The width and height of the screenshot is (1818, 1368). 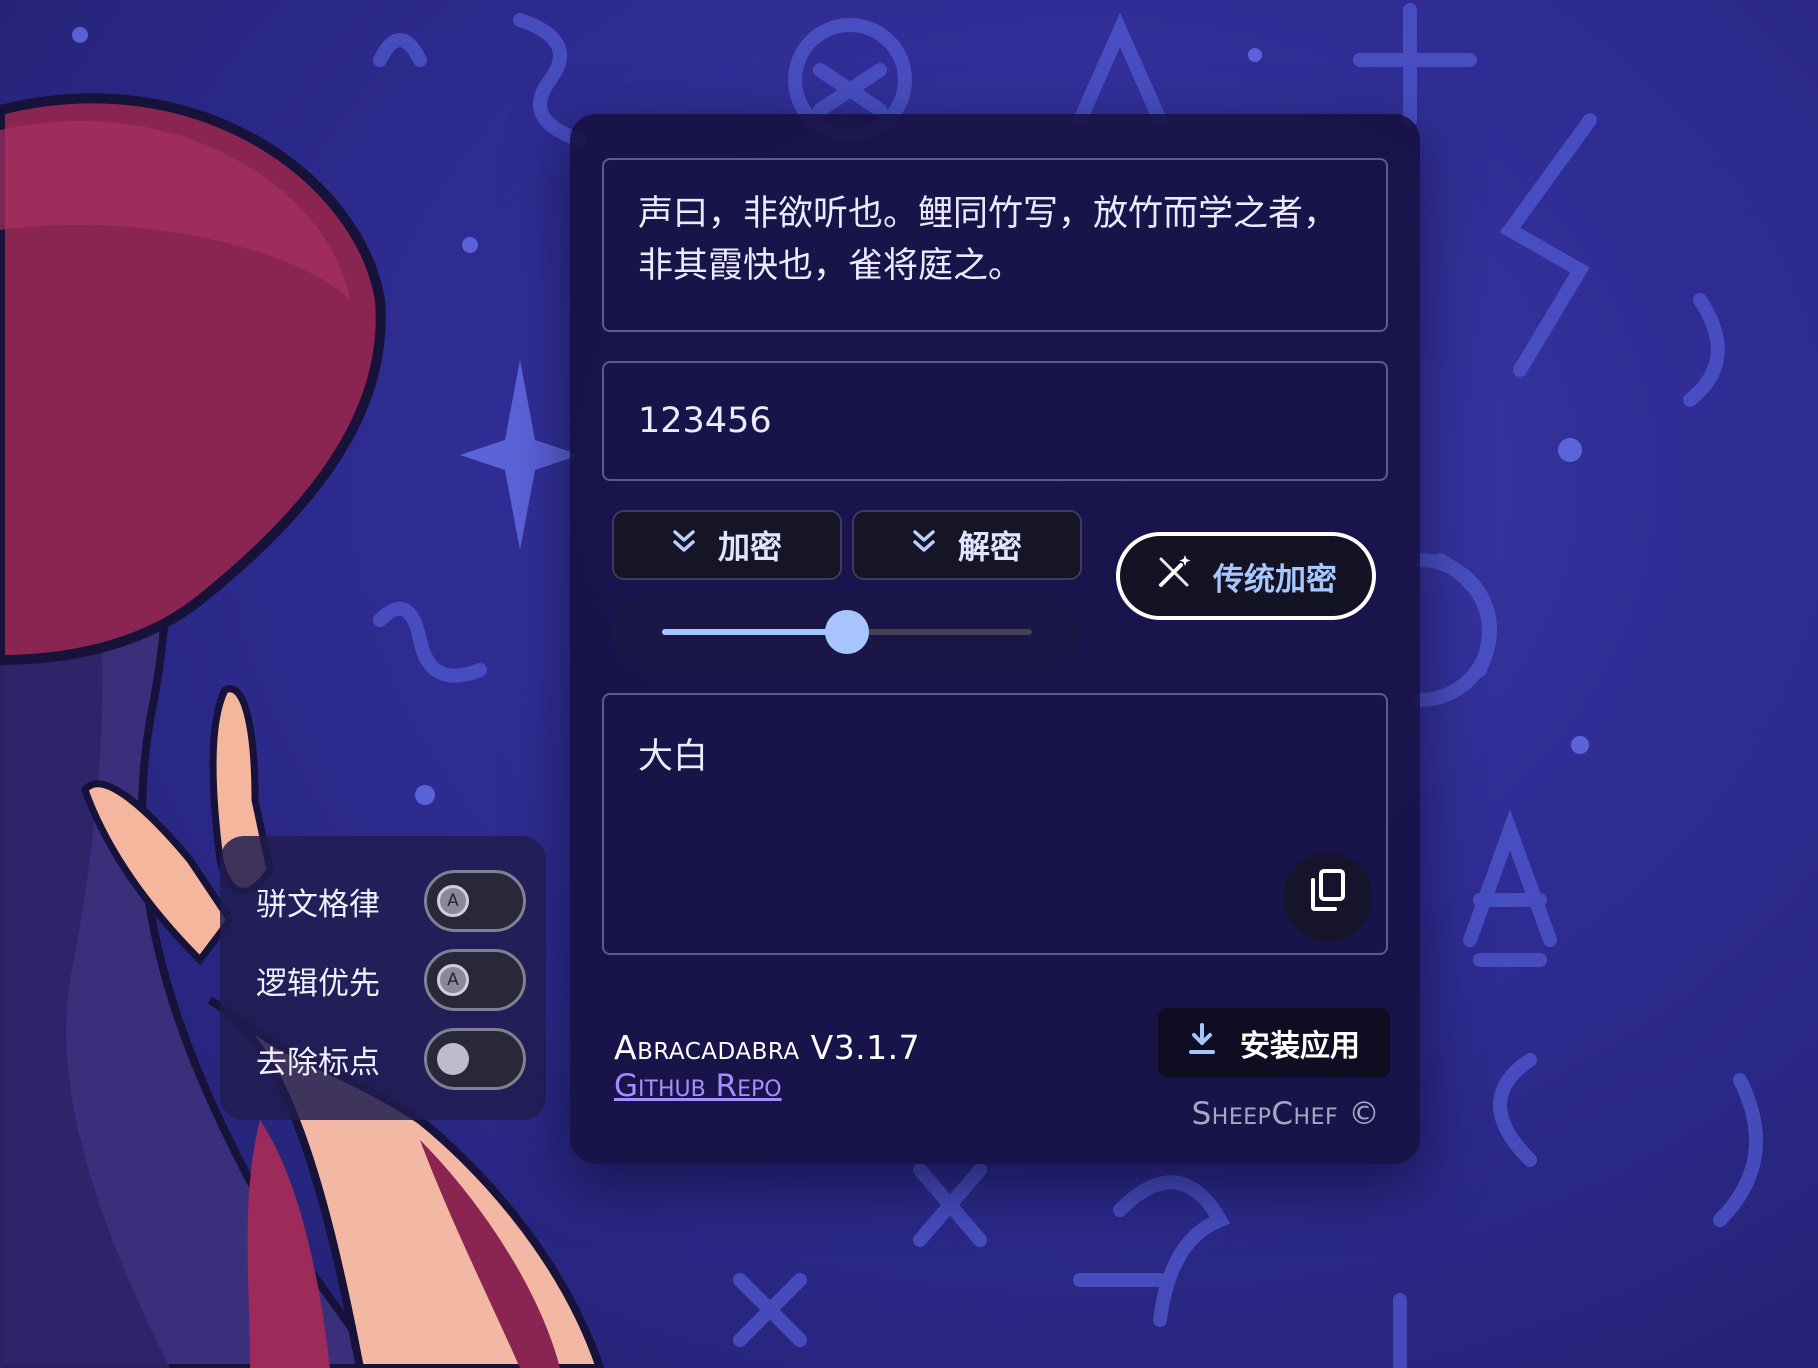 What do you see at coordinates (989, 547) in the screenshot?
I see `decrypt-label: 解密` at bounding box center [989, 547].